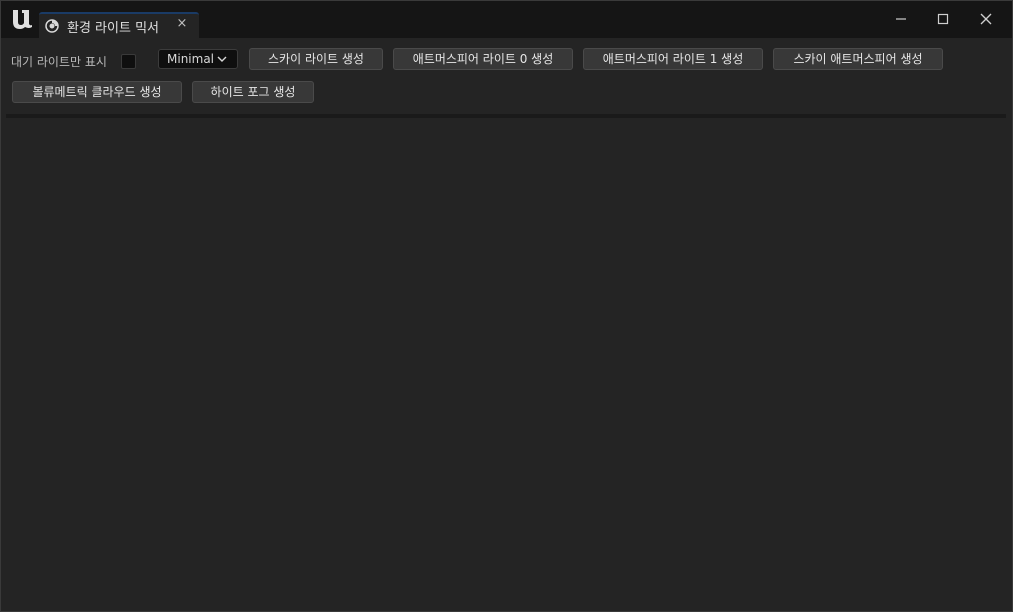 This screenshot has width=1013, height=612. Describe the element at coordinates (483, 59) in the screenshot. I see `create-atmosphere-light-0-button: 애트머스피어 라이트 0 생성` at that location.